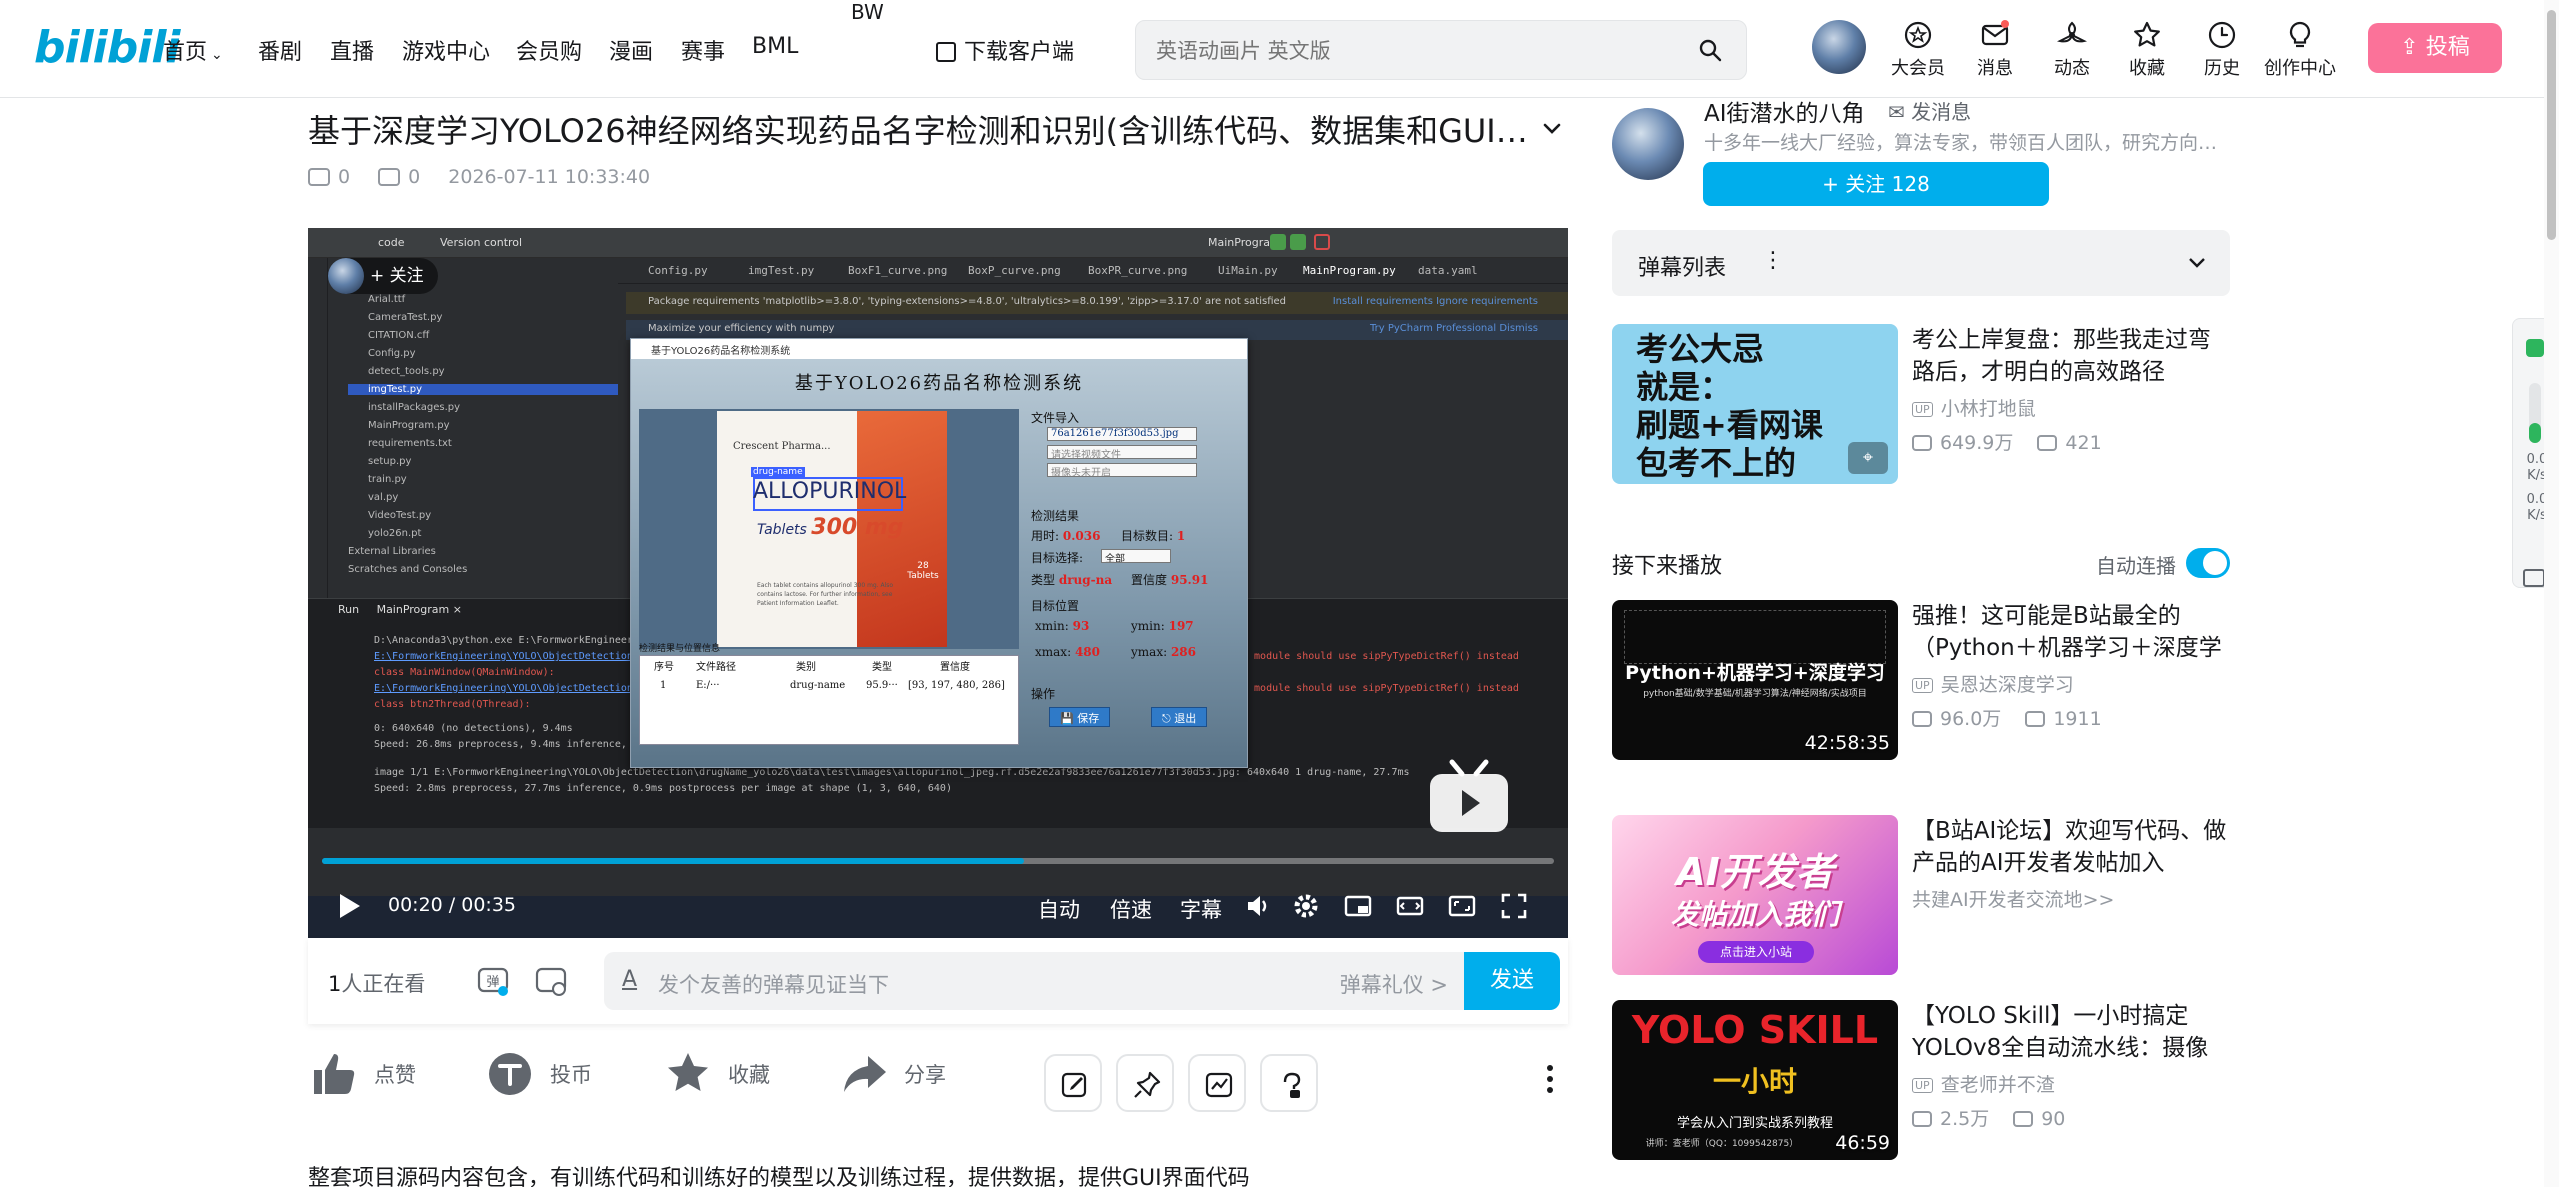  What do you see at coordinates (2071, 847) in the screenshot?
I see `card-title: 【B站AI论坛】欢迎写代码、做产品的AI开发者发帖加入` at bounding box center [2071, 847].